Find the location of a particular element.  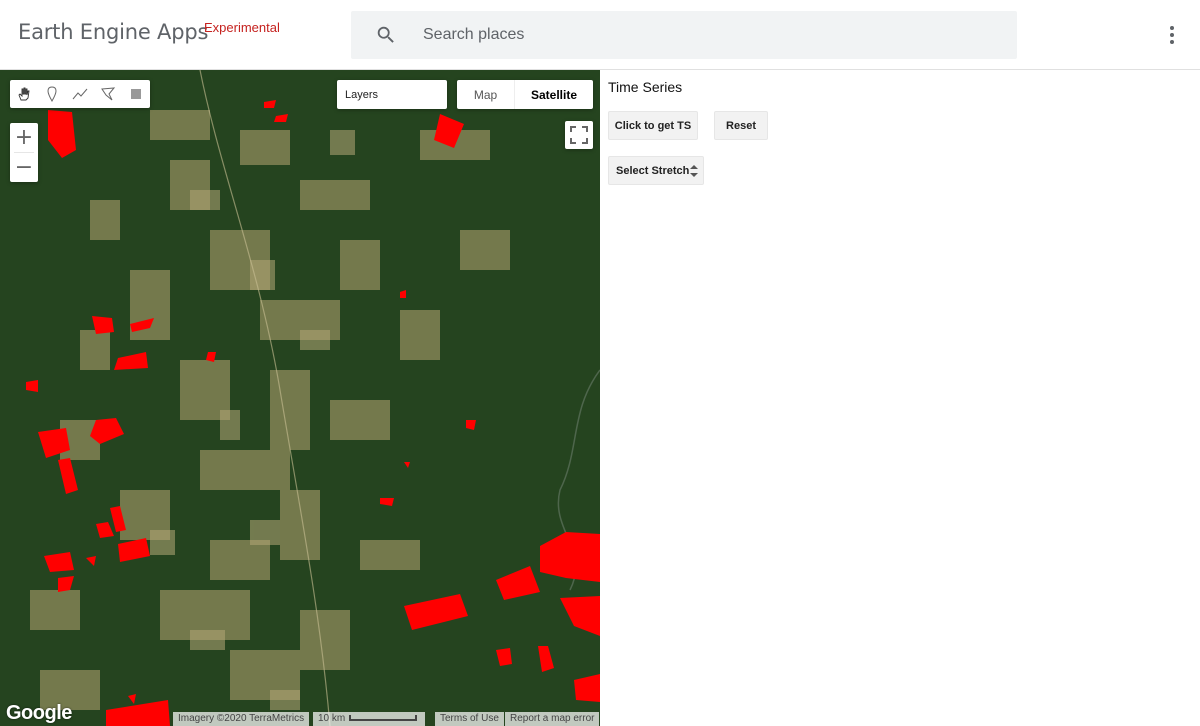

scale-bar: 10 km is located at coordinates (369, 719).